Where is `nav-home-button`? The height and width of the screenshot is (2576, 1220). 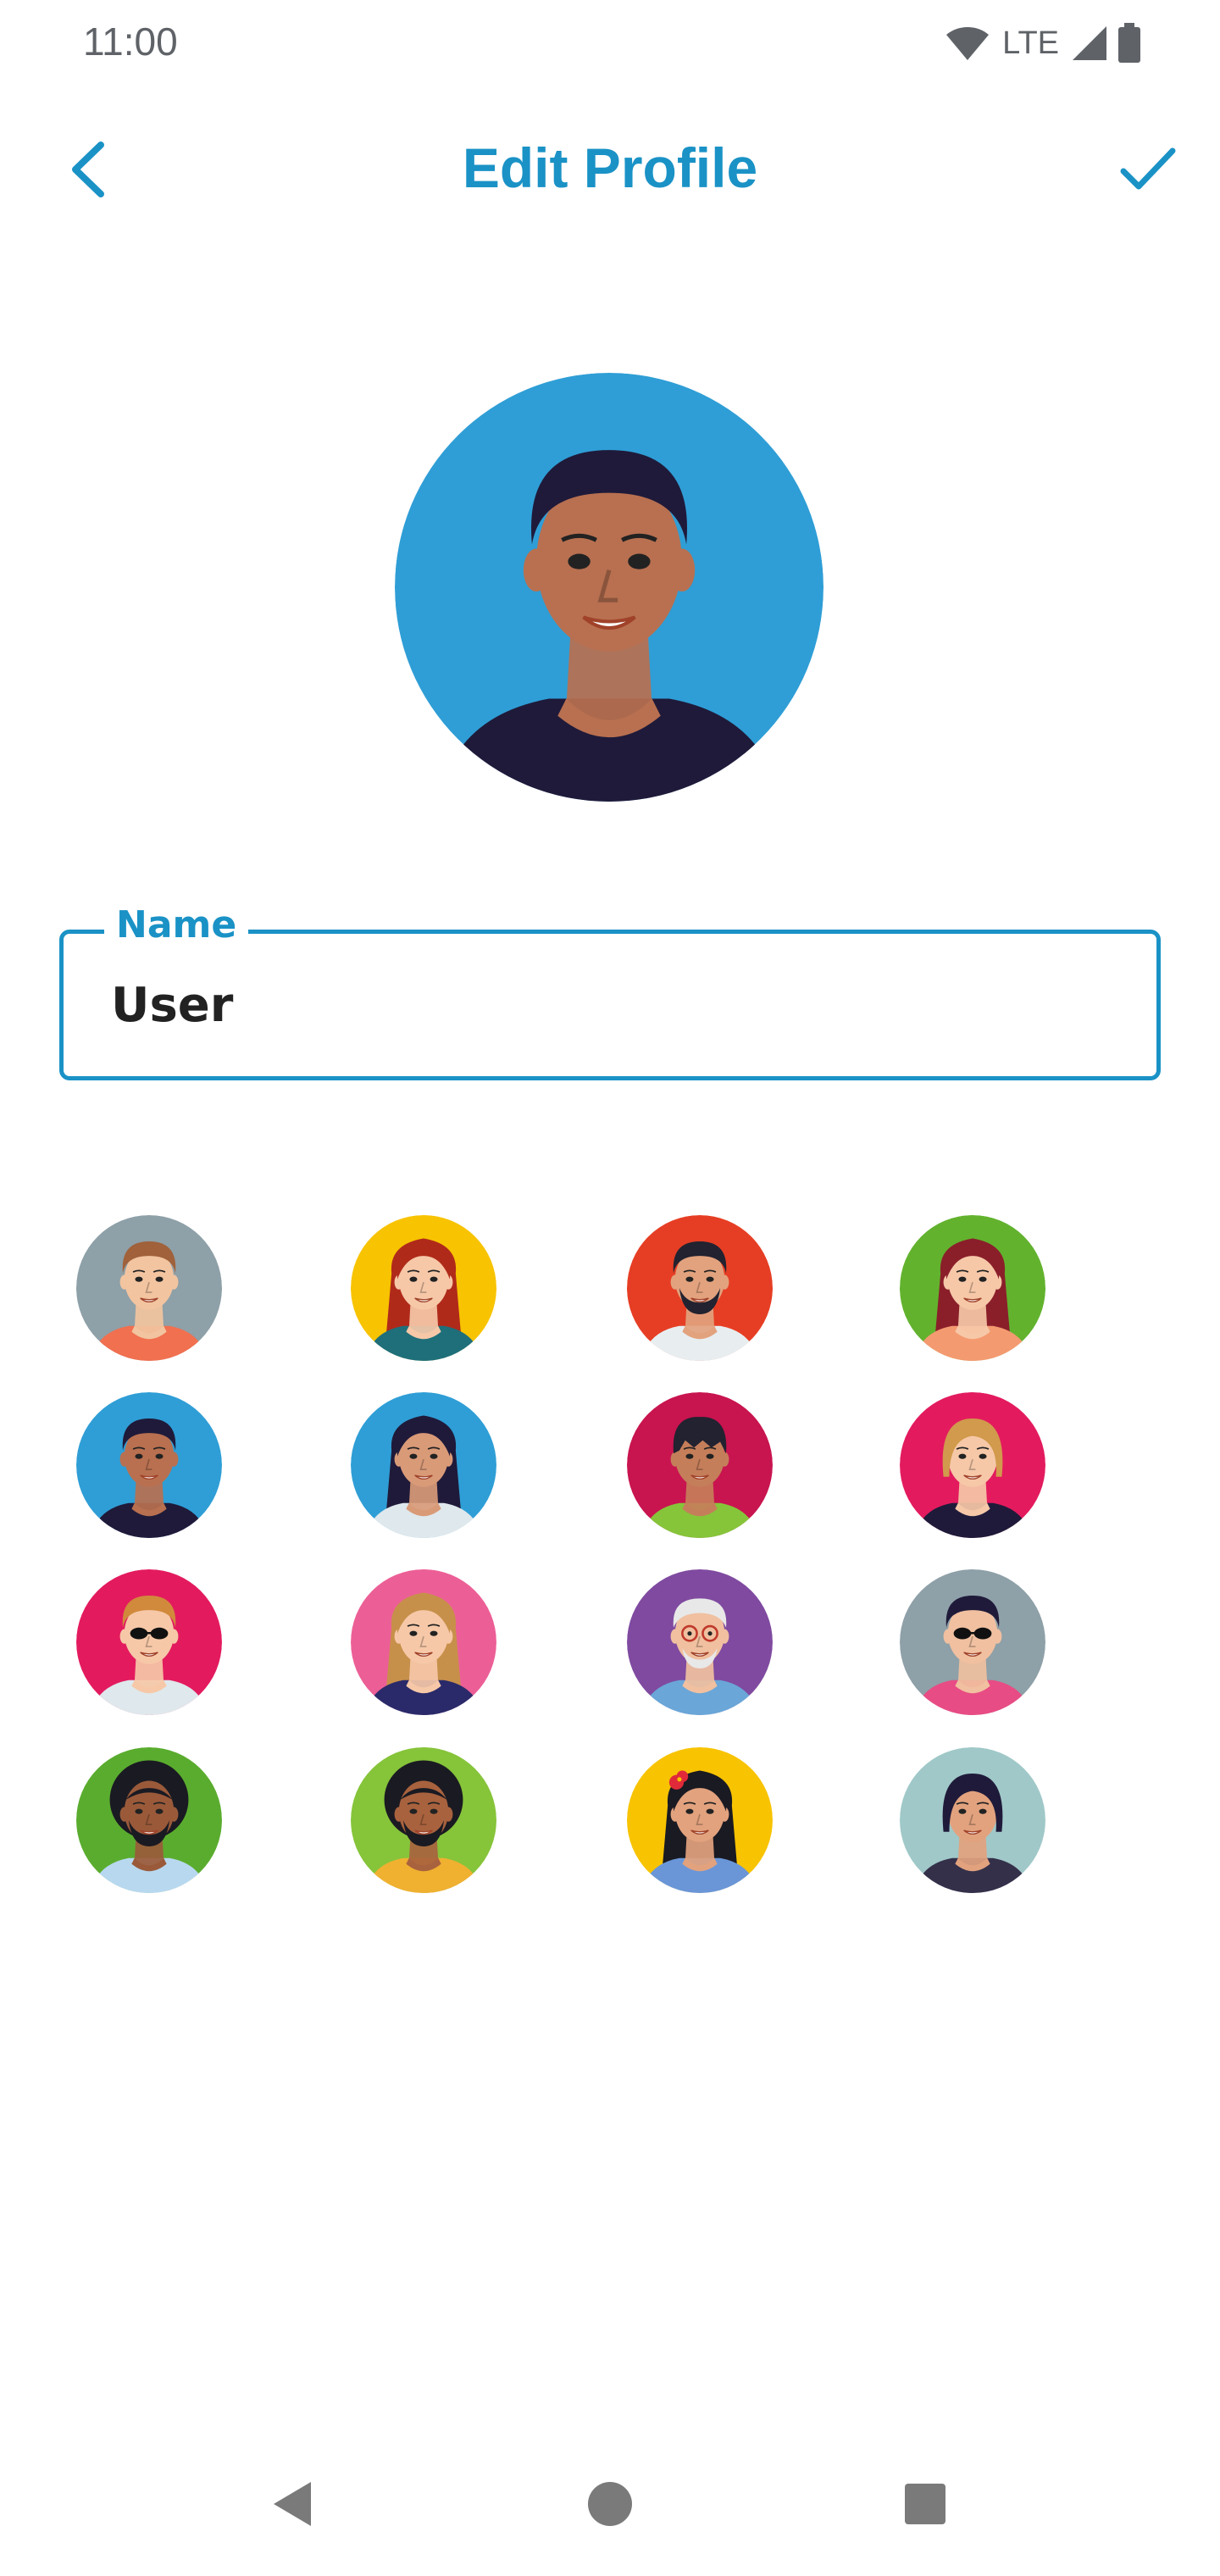
nav-home-button is located at coordinates (610, 2504).